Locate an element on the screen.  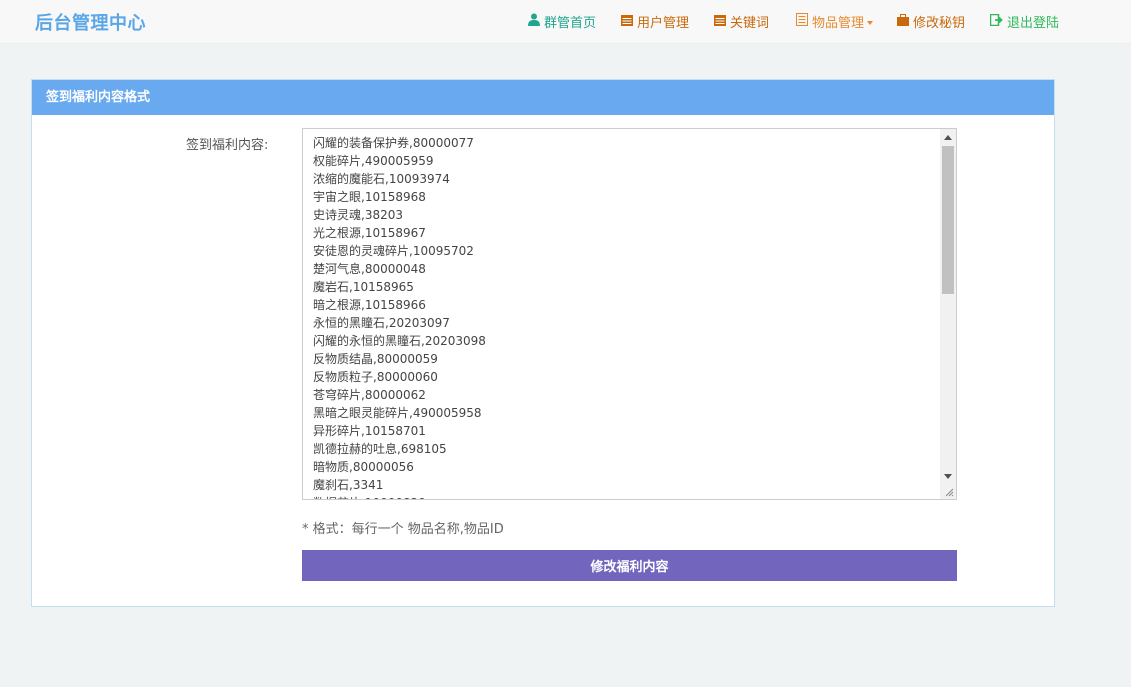
briefcase-icon is located at coordinates (903, 21).